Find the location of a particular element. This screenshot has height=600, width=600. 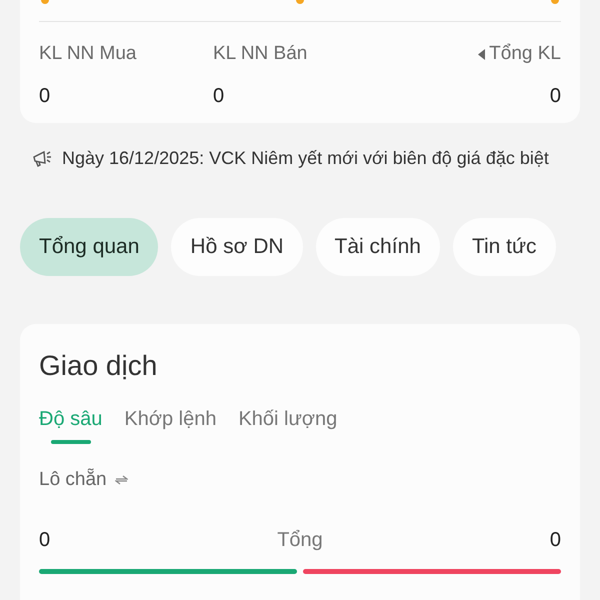

tab: Tổng quan is located at coordinates (89, 247).